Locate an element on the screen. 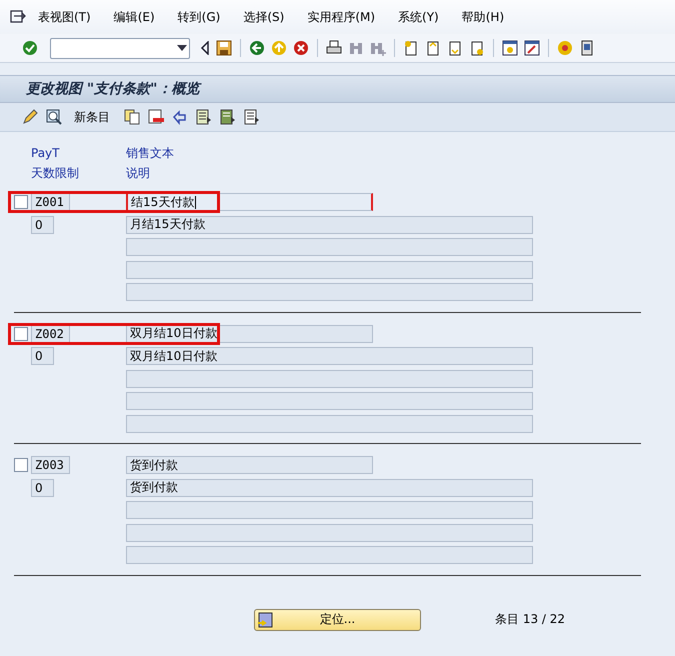  menu-item: 转到(G) is located at coordinates (199, 17).